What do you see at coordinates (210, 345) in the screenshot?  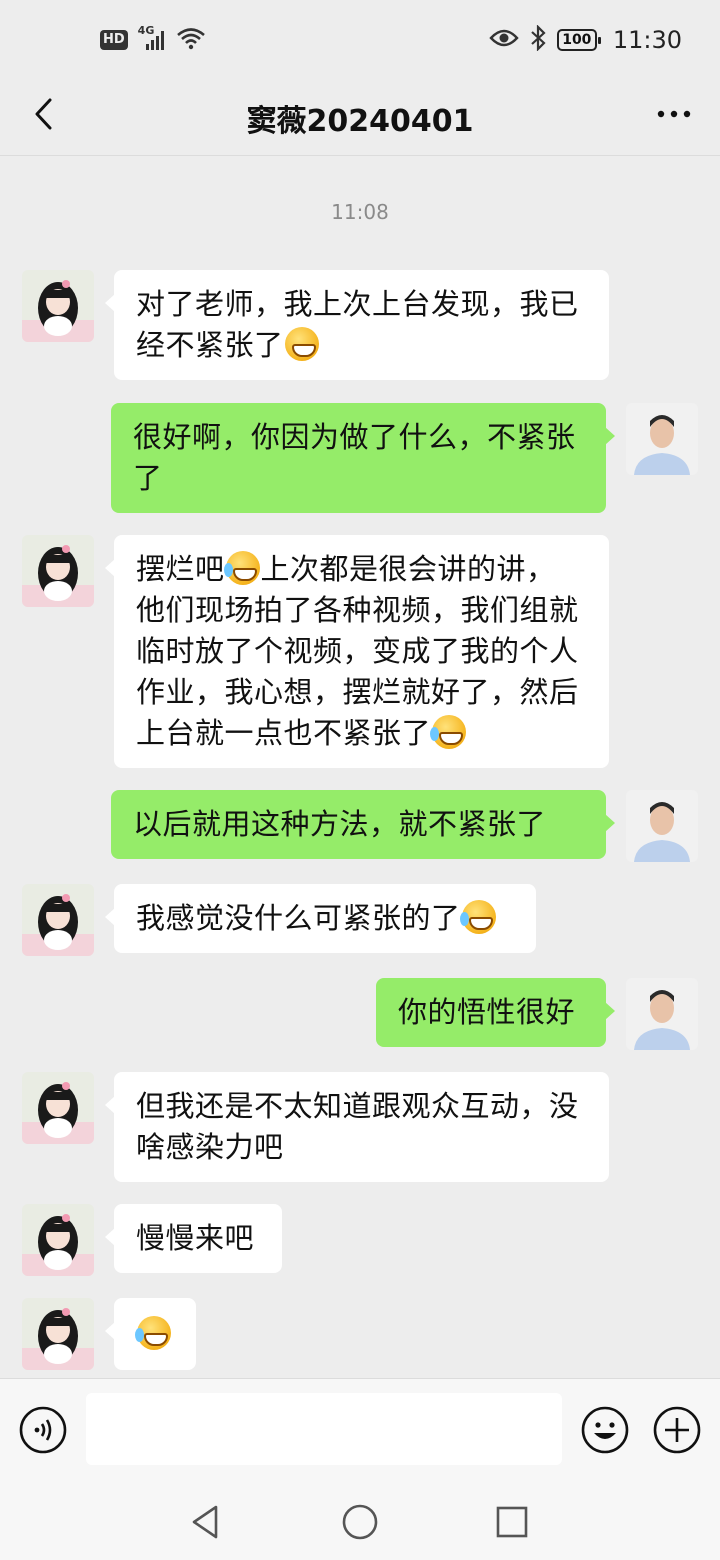 I see `message-line: 经不紧张了` at bounding box center [210, 345].